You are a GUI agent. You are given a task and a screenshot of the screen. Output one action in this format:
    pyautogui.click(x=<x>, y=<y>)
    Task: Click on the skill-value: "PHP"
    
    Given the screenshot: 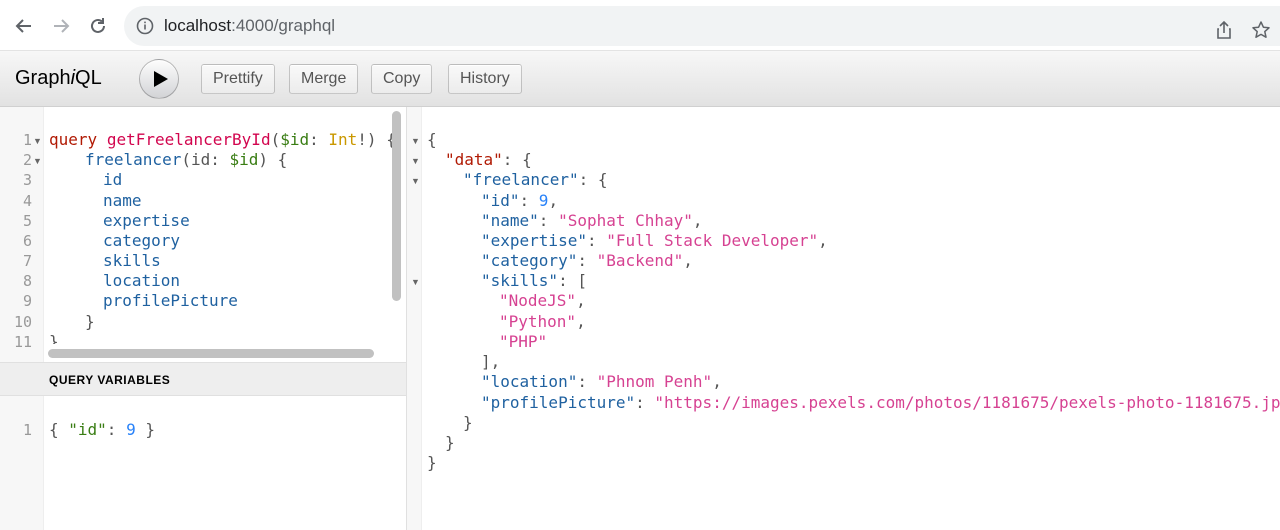 What is the action you would take?
    pyautogui.click(x=523, y=341)
    